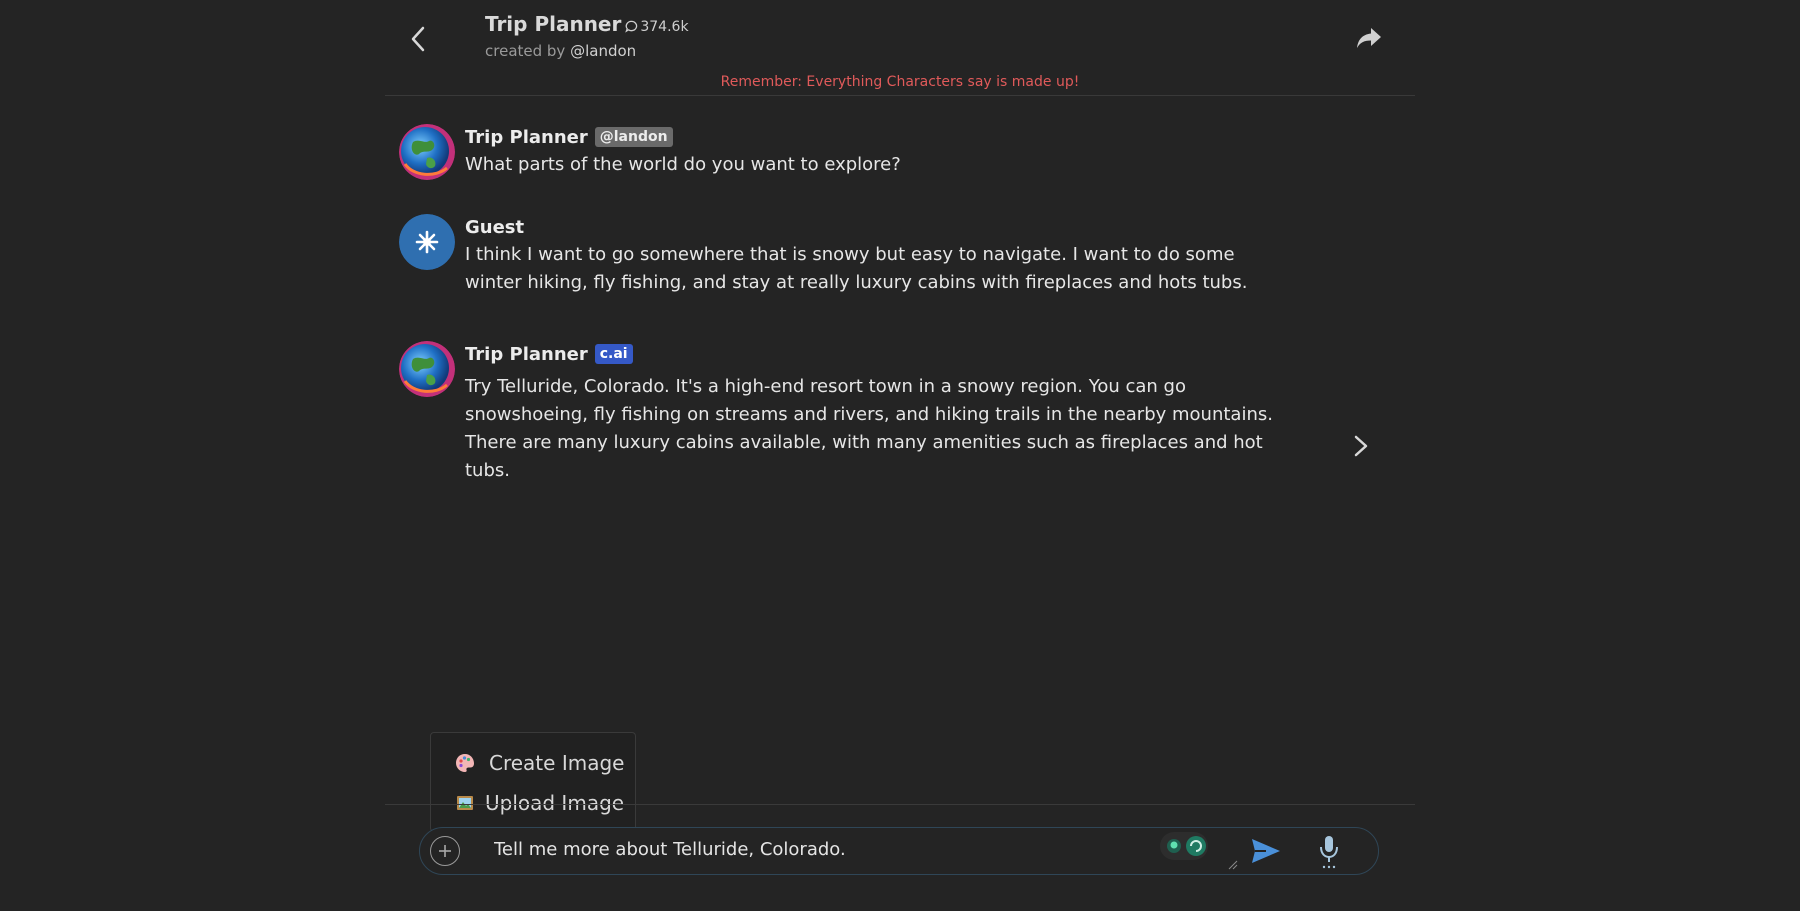  Describe the element at coordinates (1233, 865) in the screenshot. I see `resize-handle-icon` at that location.